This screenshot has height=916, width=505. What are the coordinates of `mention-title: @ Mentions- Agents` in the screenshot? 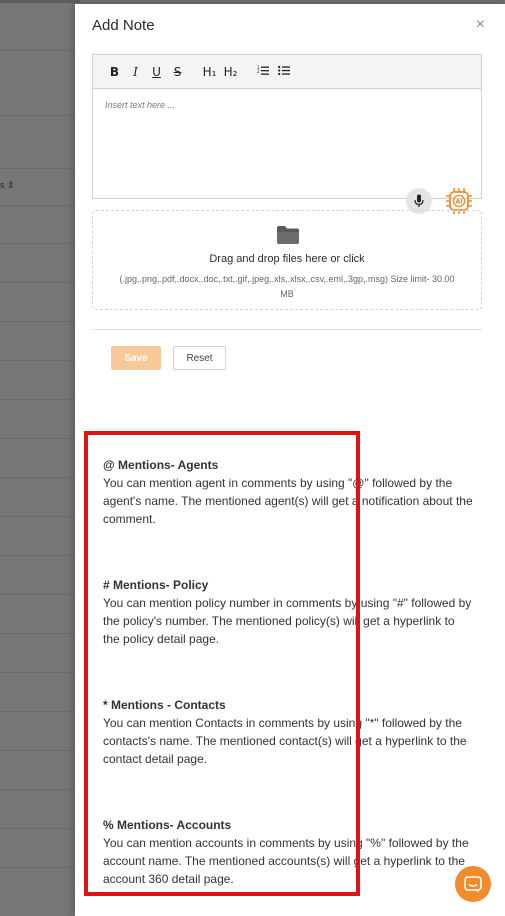 It's located at (161, 465).